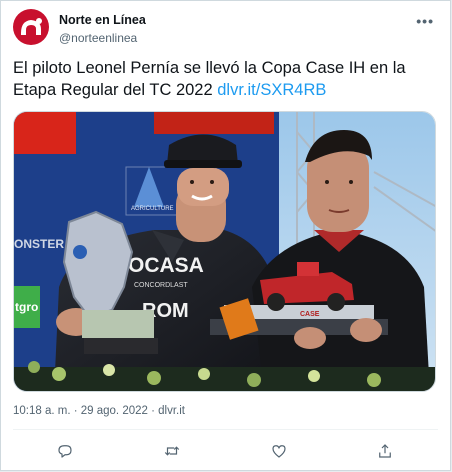 The image size is (452, 472). I want to click on reply-icon, so click(65, 451).